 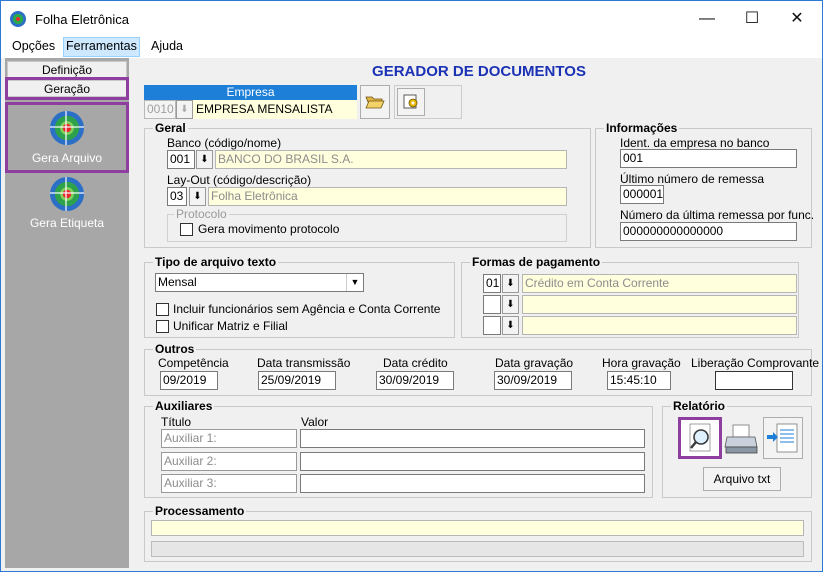 I want to click on banco-name-field: BANCO DO BRASIL S.A., so click(x=391, y=159).